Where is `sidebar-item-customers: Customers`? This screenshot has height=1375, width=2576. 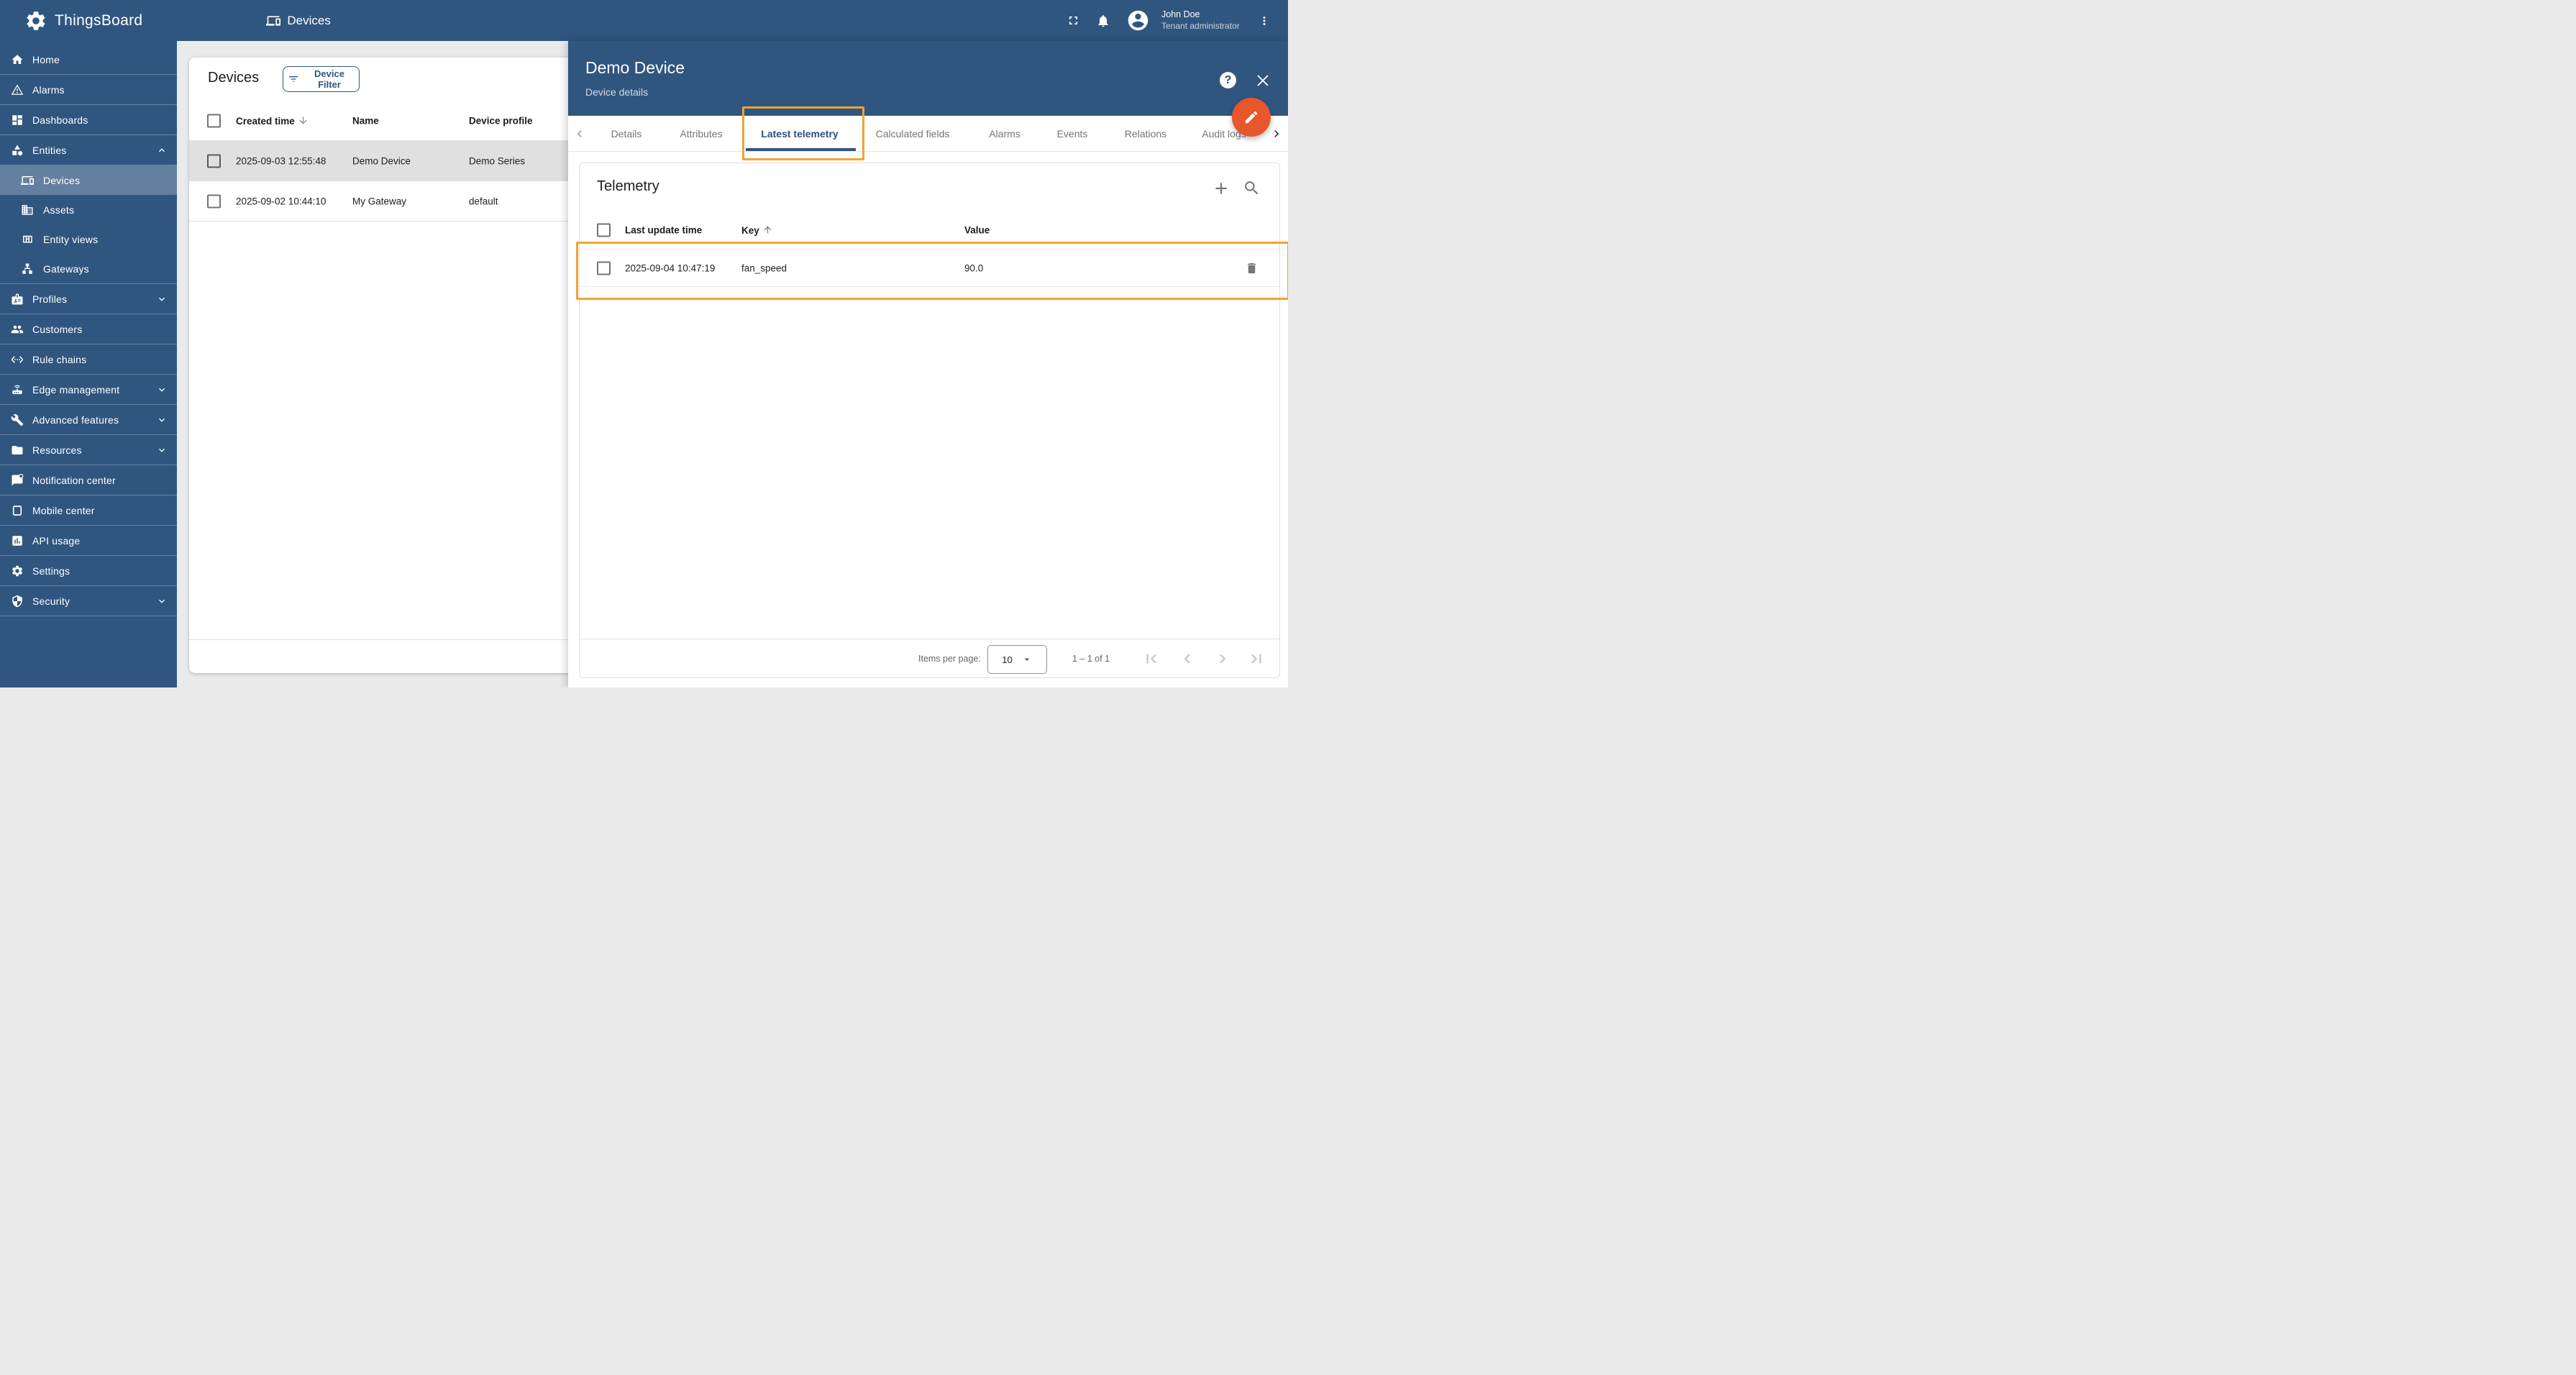
sidebar-item-customers: Customers is located at coordinates (88, 329).